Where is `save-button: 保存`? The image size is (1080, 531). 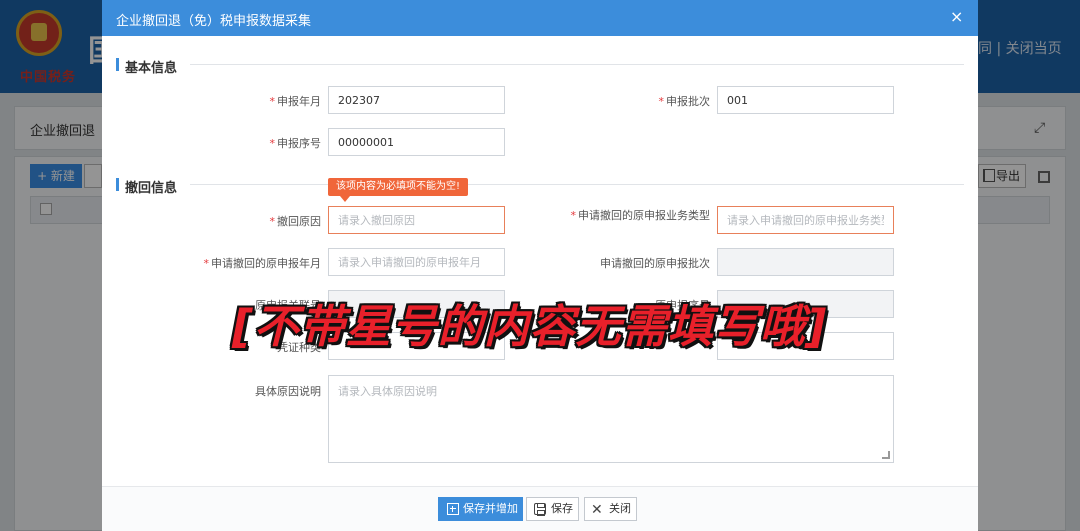
save-button: 保存 is located at coordinates (552, 509).